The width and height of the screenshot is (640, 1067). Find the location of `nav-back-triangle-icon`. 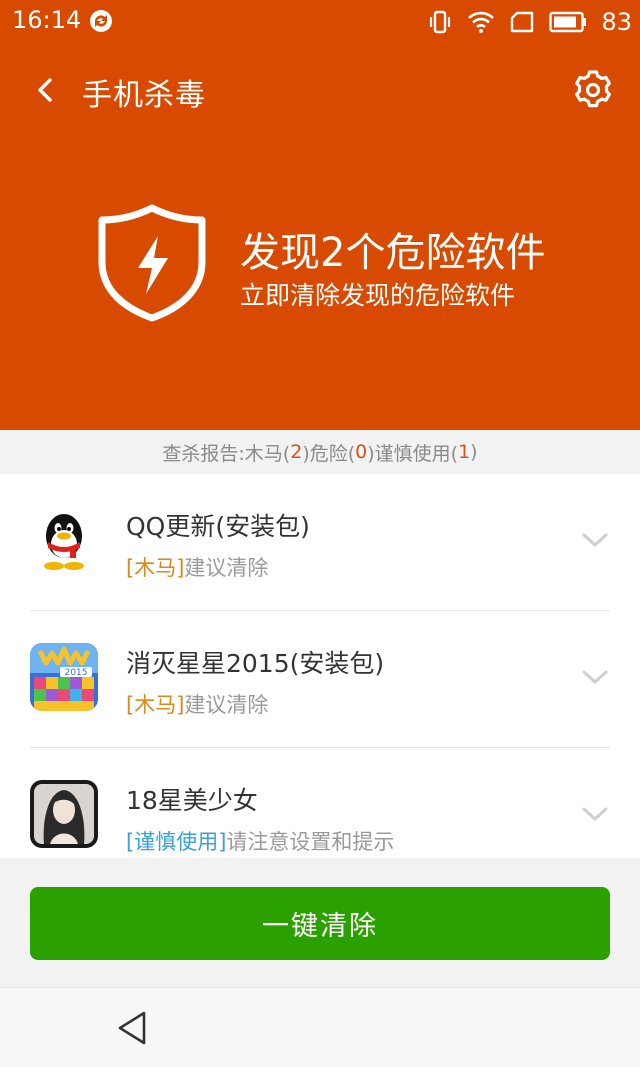

nav-back-triangle-icon is located at coordinates (134, 1028).